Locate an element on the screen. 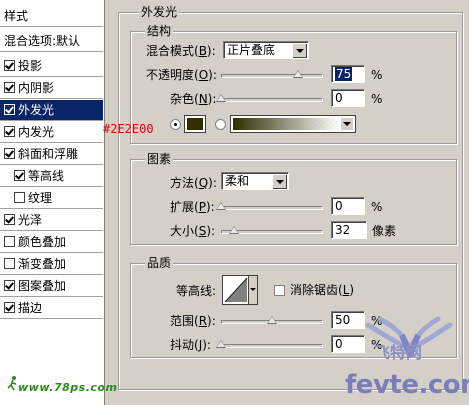  opacity-label: 不透明度(O): is located at coordinates (181, 75).